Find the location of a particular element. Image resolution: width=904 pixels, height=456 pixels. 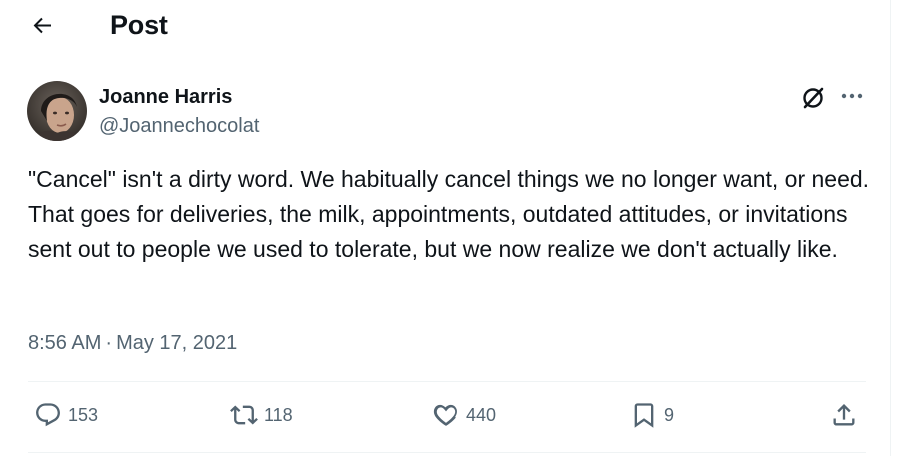

reply-button: 153 is located at coordinates (65, 415).